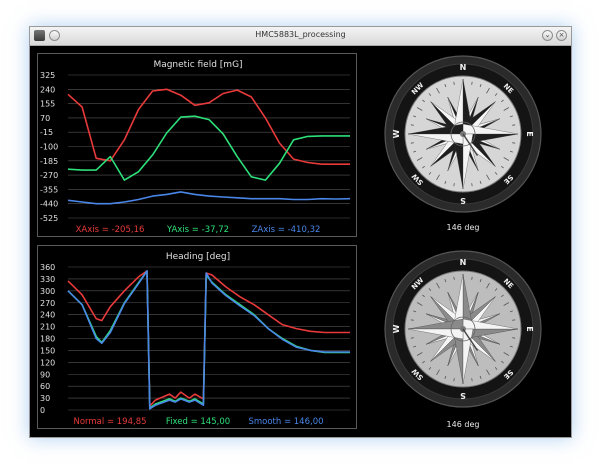 Image resolution: width=600 pixels, height=469 pixels. I want to click on readout-zaxis: ZAxis = -410,32, so click(286, 230).